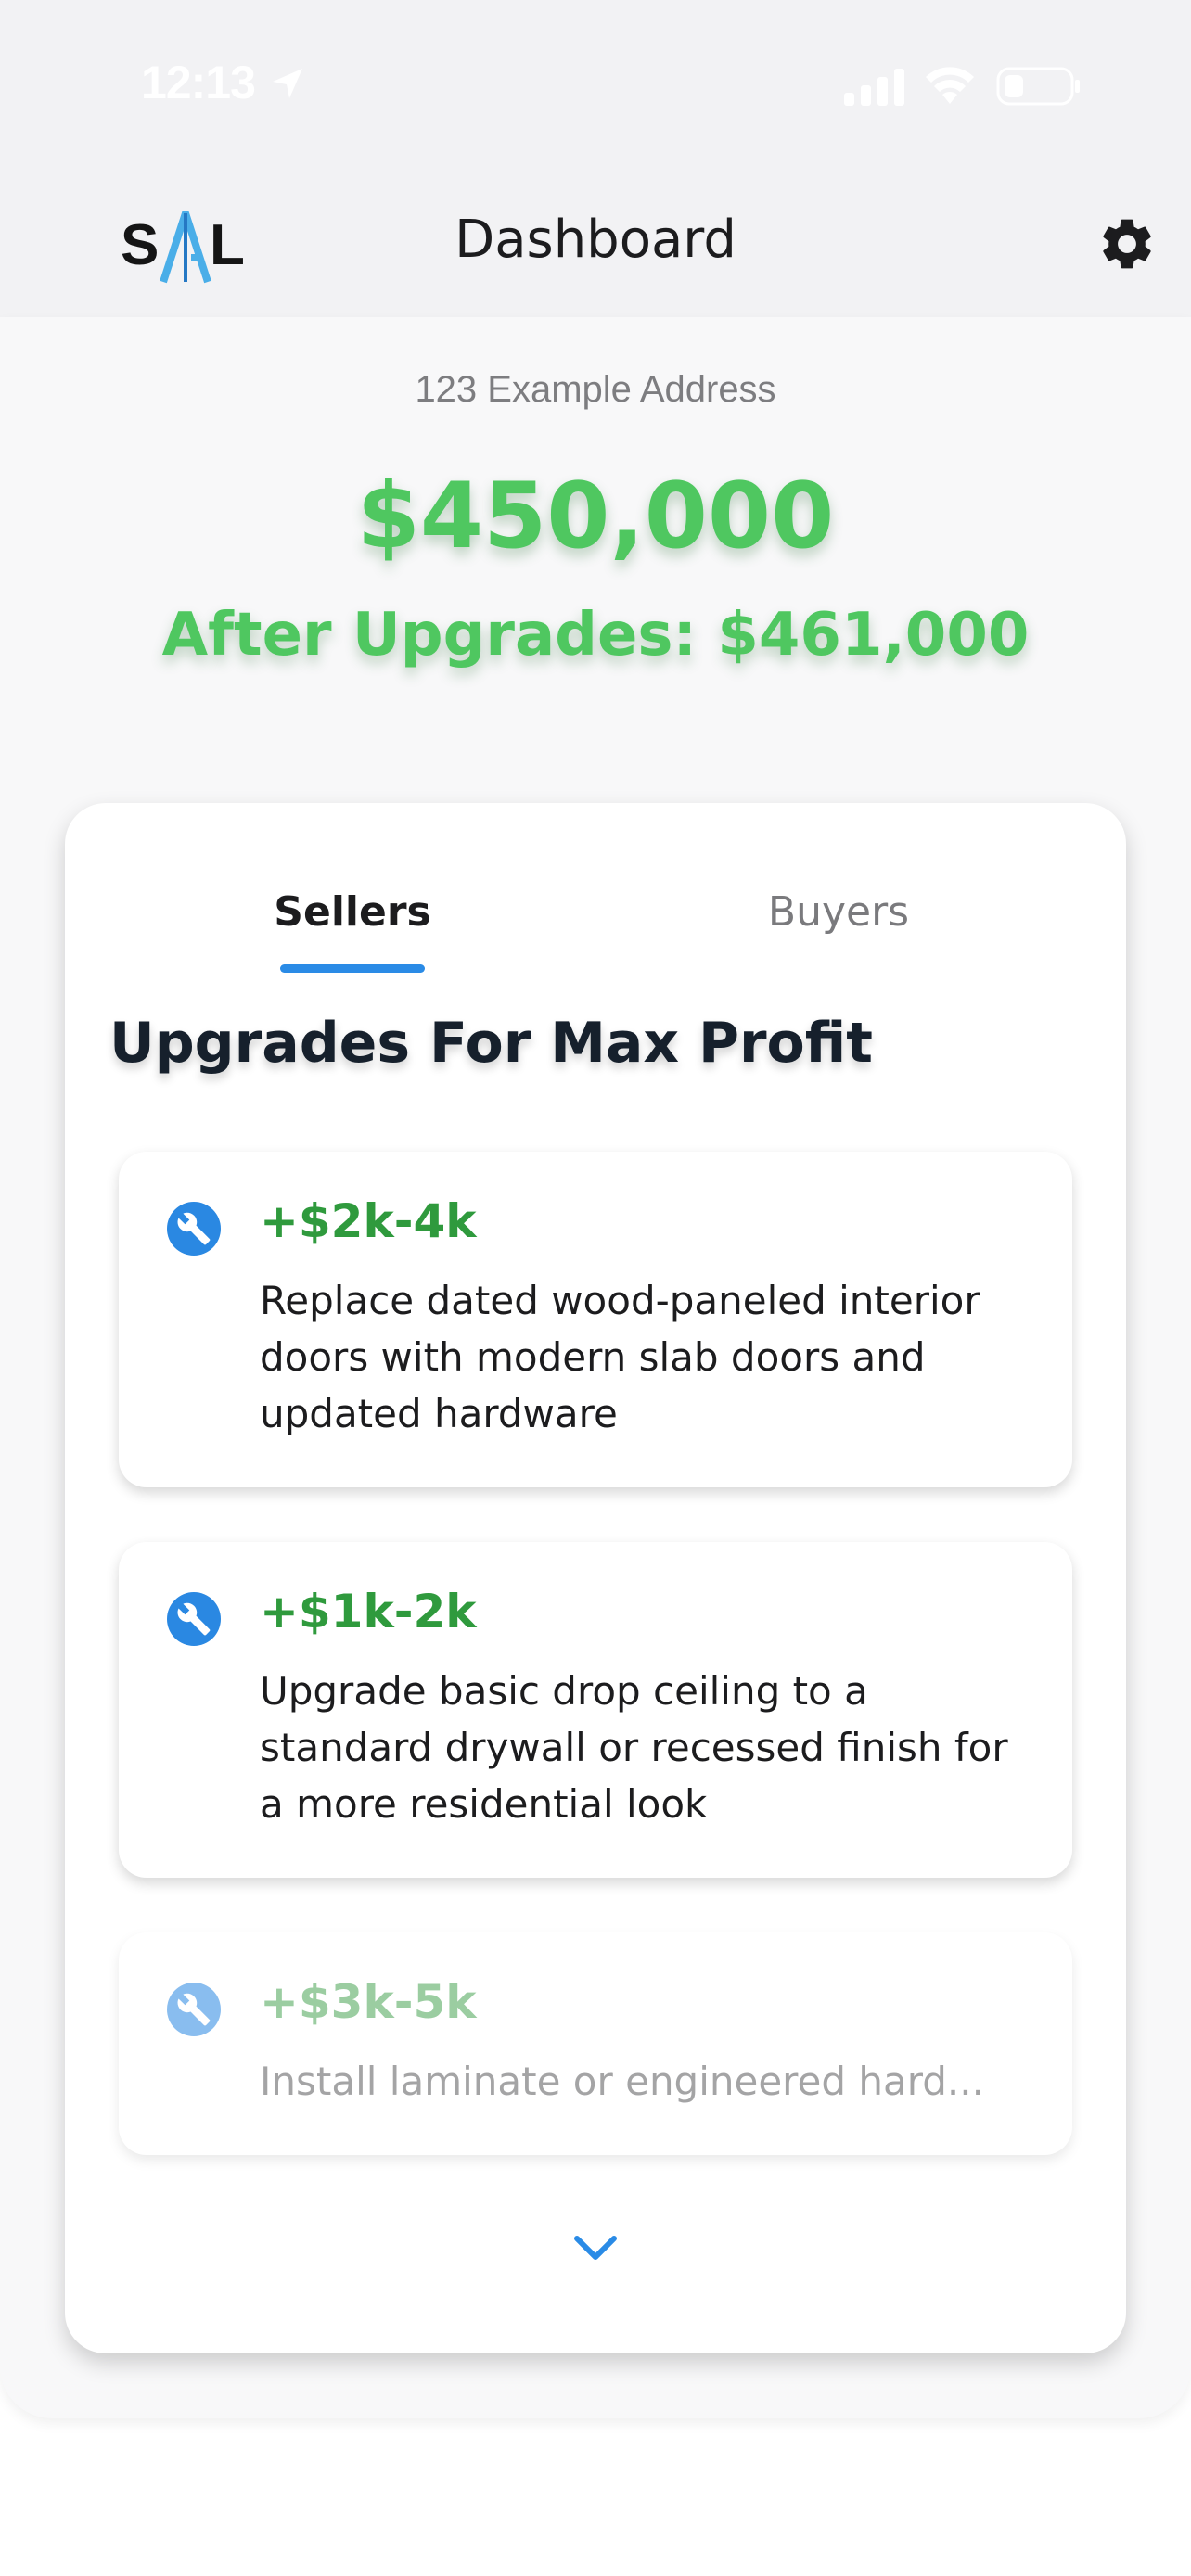  Describe the element at coordinates (368, 2002) in the screenshot. I see `upgrade-value: +$3k-5k` at that location.